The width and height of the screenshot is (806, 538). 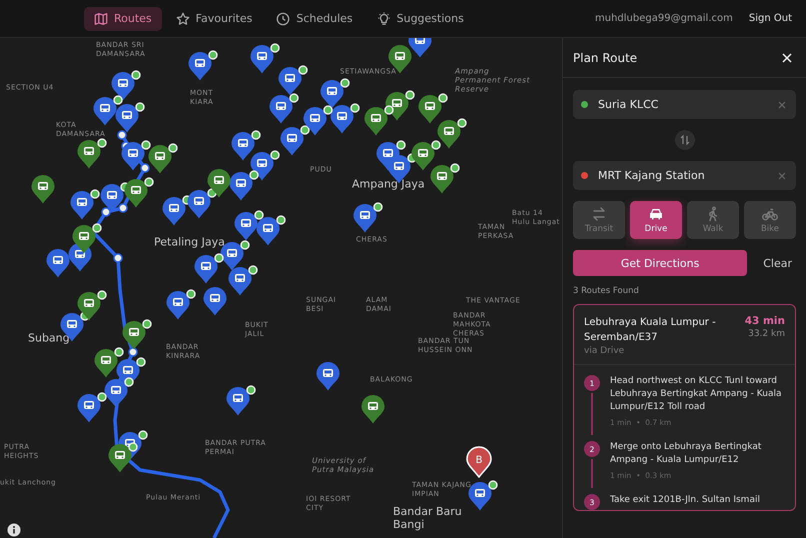 I want to click on route-card, so click(x=684, y=407).